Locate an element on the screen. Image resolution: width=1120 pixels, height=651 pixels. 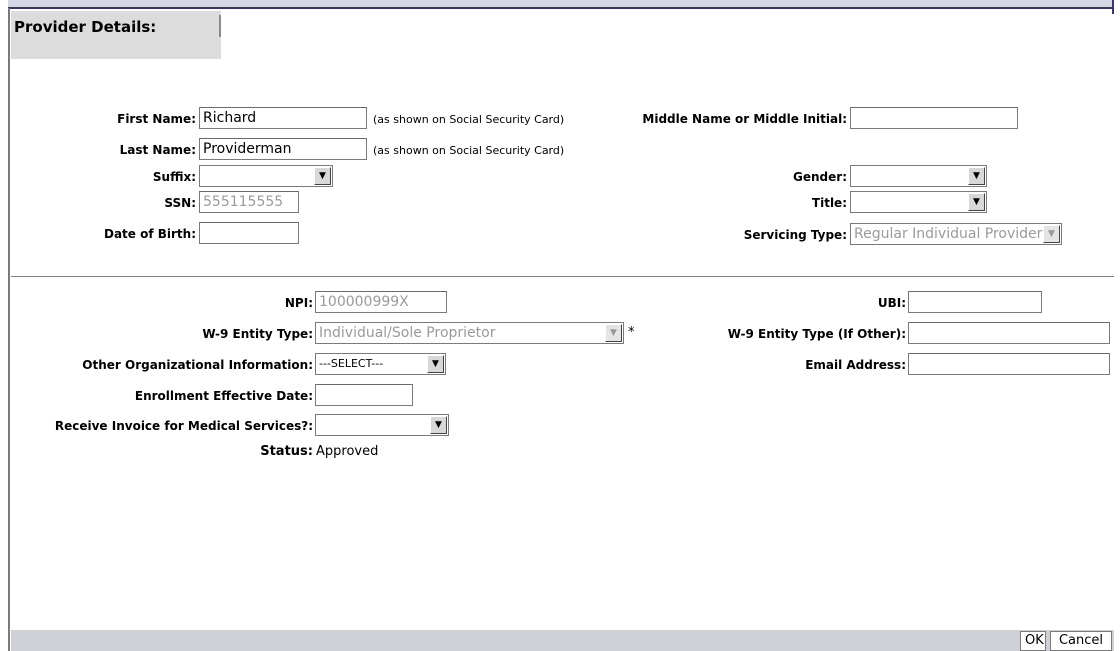
receive-invoice-label: Receive Invoice for Medical Services?: is located at coordinates (183, 426).